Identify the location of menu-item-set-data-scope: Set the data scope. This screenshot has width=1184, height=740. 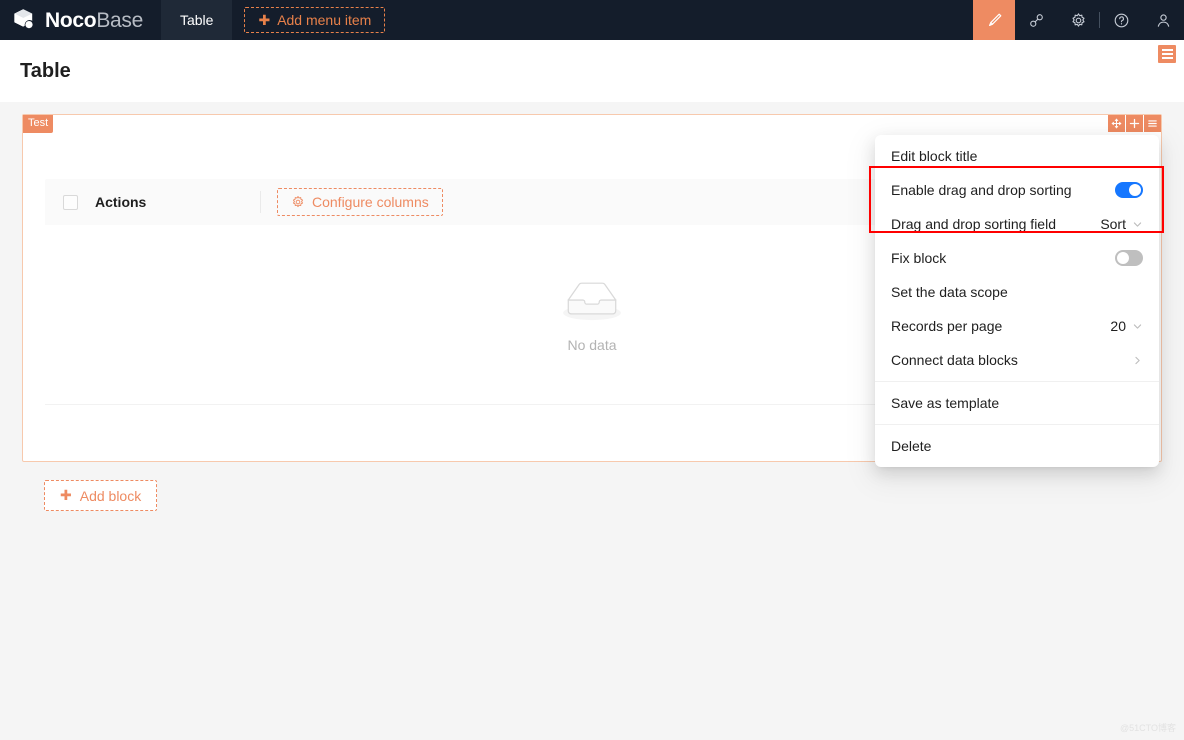
(1017, 292).